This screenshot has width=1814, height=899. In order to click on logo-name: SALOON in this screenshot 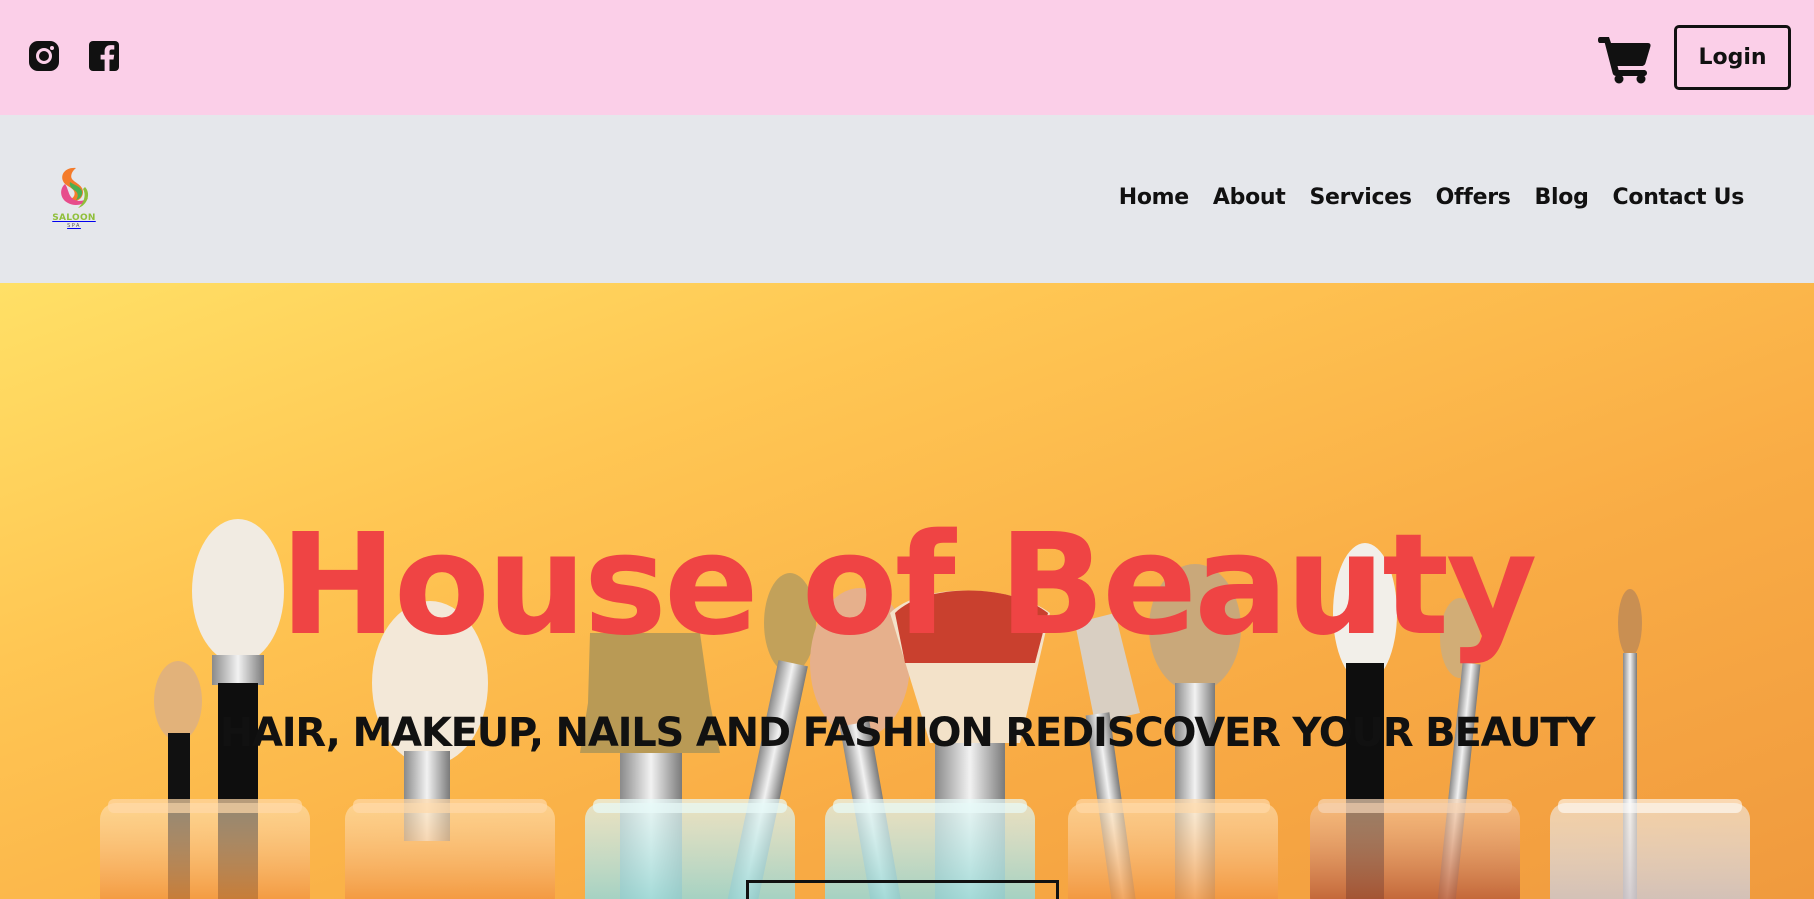, I will do `click(74, 218)`.